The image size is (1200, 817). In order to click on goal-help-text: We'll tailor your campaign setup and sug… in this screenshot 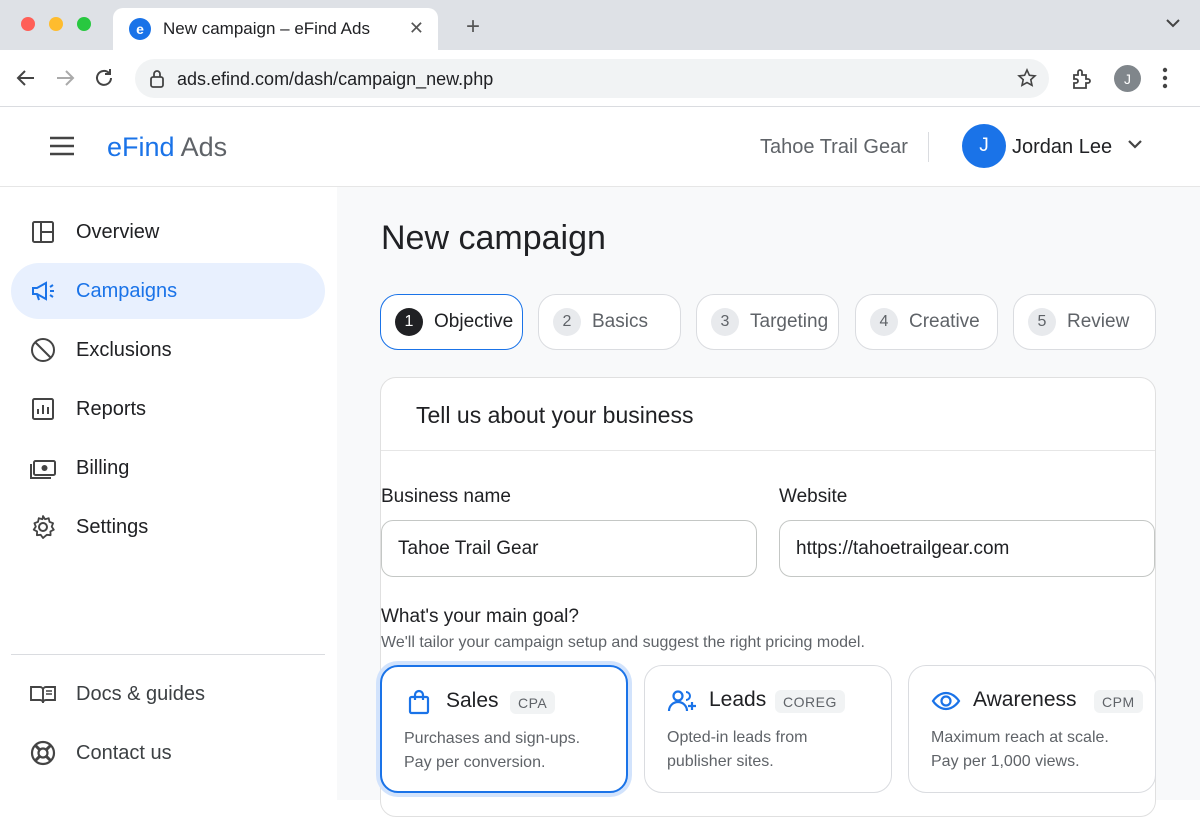, I will do `click(623, 642)`.